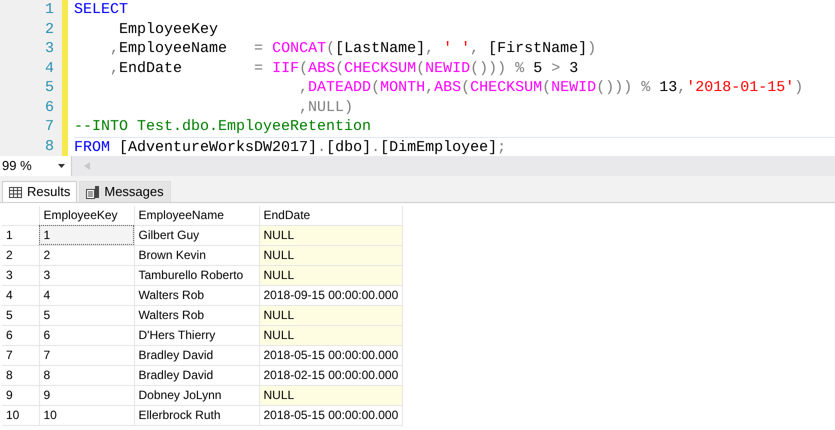 The width and height of the screenshot is (835, 430). I want to click on row-number: 8, so click(20, 375).